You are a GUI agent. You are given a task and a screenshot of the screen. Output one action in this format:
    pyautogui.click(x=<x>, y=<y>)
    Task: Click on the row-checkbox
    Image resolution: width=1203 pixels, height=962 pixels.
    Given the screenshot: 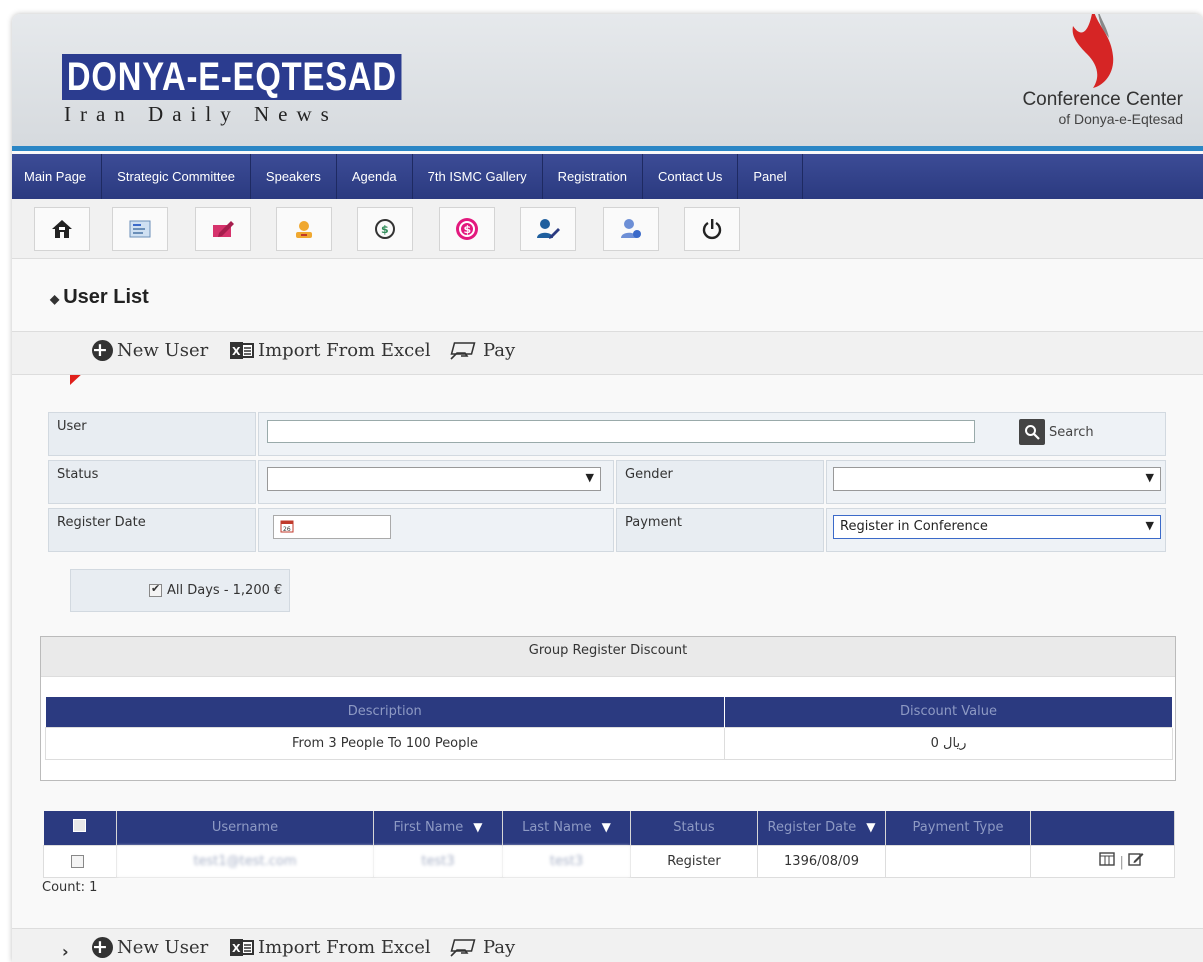 What is the action you would take?
    pyautogui.click(x=77, y=861)
    